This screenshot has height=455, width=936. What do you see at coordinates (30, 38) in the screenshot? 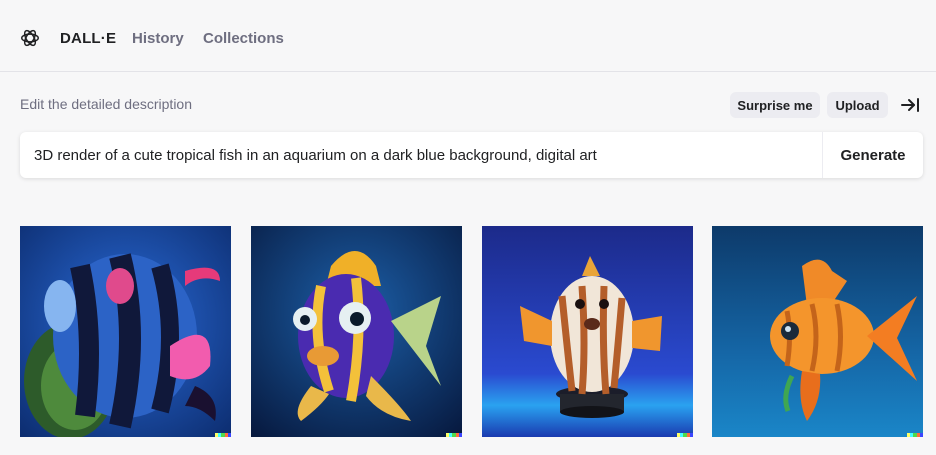
I see `openai-logo-icon` at bounding box center [30, 38].